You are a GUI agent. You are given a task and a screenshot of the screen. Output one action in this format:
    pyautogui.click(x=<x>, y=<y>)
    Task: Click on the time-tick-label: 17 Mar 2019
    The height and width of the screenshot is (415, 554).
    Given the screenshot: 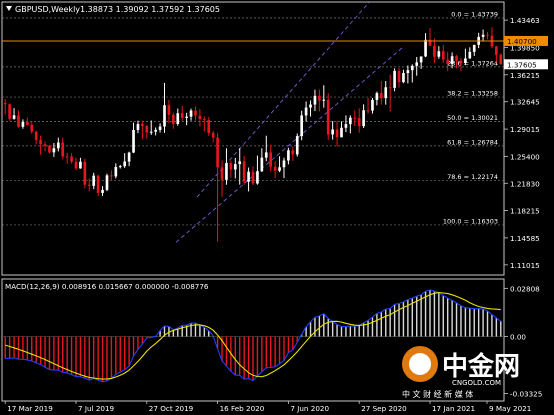 What is the action you would take?
    pyautogui.click(x=30, y=408)
    